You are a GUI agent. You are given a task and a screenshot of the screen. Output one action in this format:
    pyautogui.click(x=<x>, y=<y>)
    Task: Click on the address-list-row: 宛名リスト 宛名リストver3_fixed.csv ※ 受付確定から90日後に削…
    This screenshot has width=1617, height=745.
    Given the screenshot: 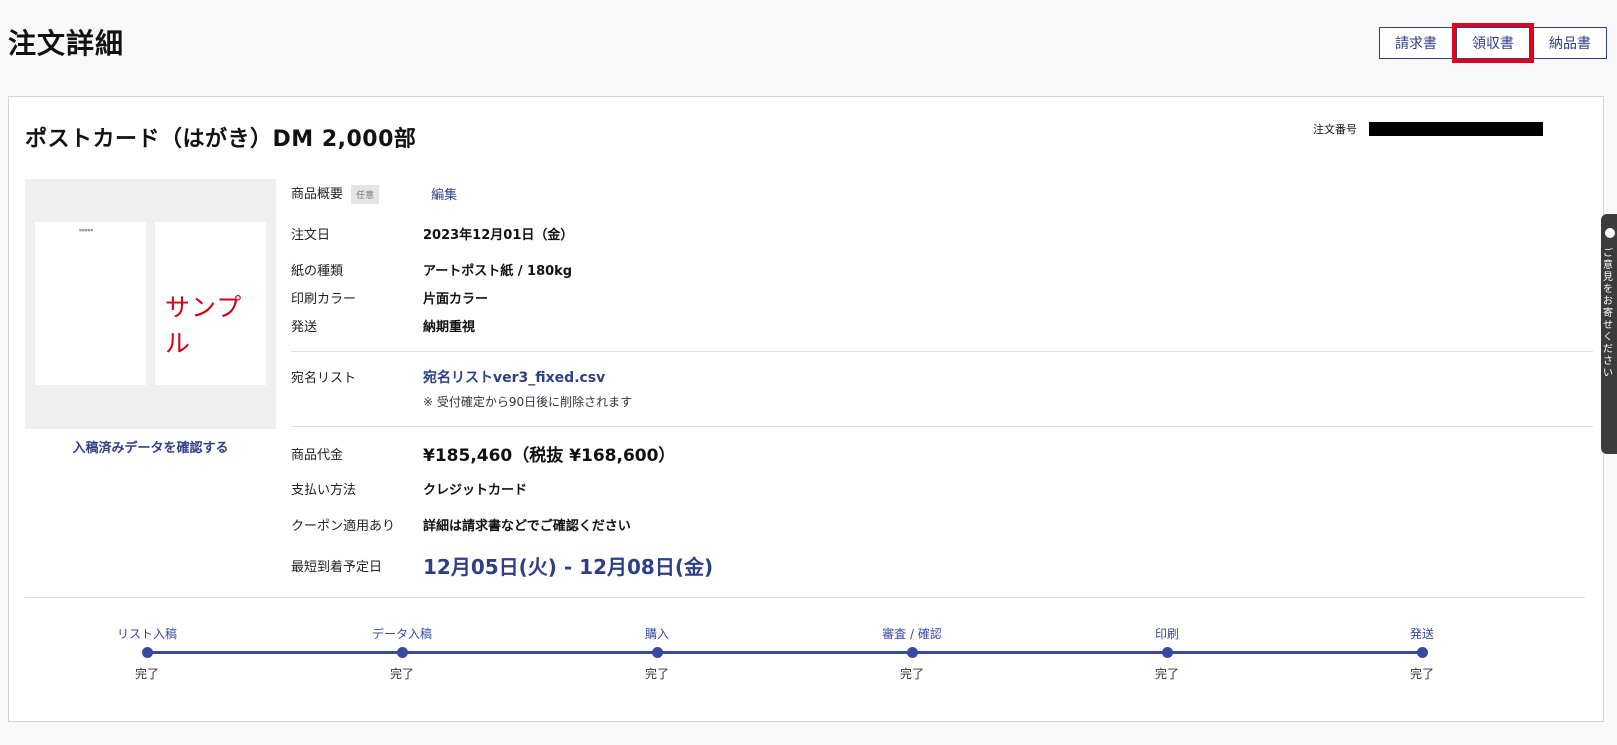 What is the action you would take?
    pyautogui.click(x=461, y=388)
    